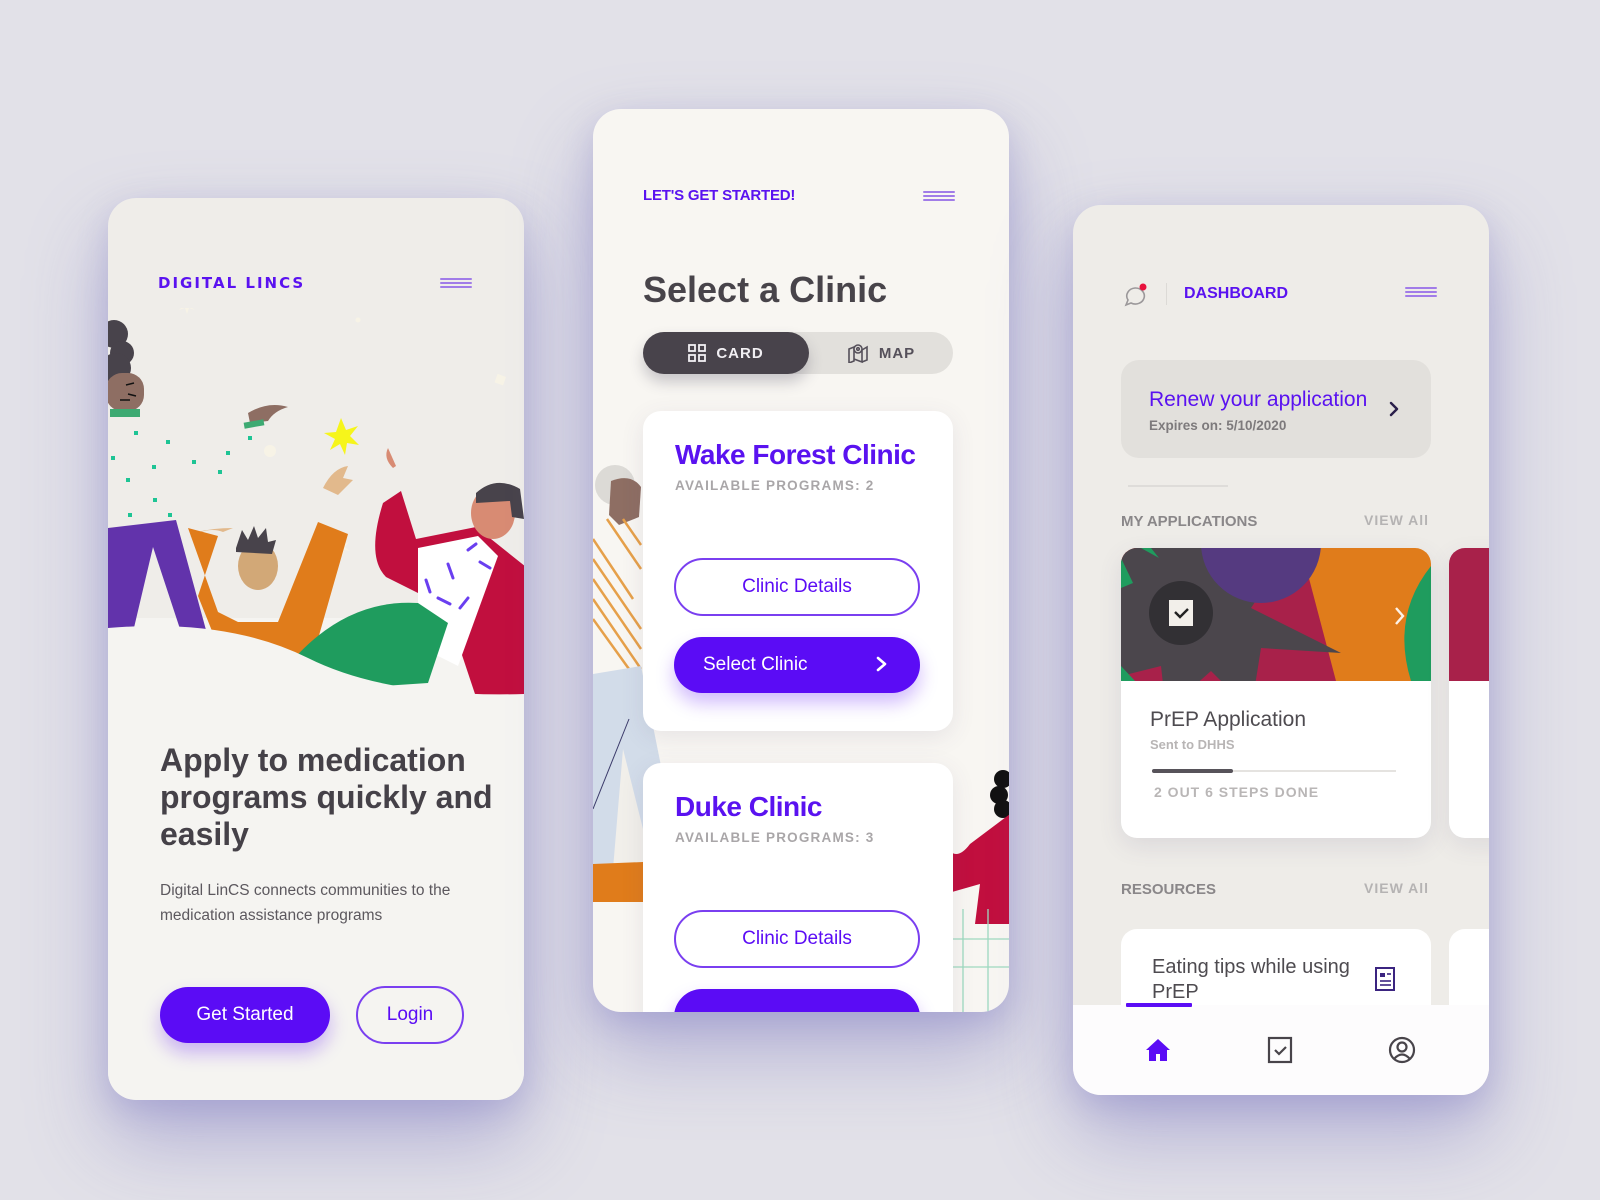 The image size is (1600, 1200). What do you see at coordinates (1274, 771) in the screenshot?
I see `application-progress-bar` at bounding box center [1274, 771].